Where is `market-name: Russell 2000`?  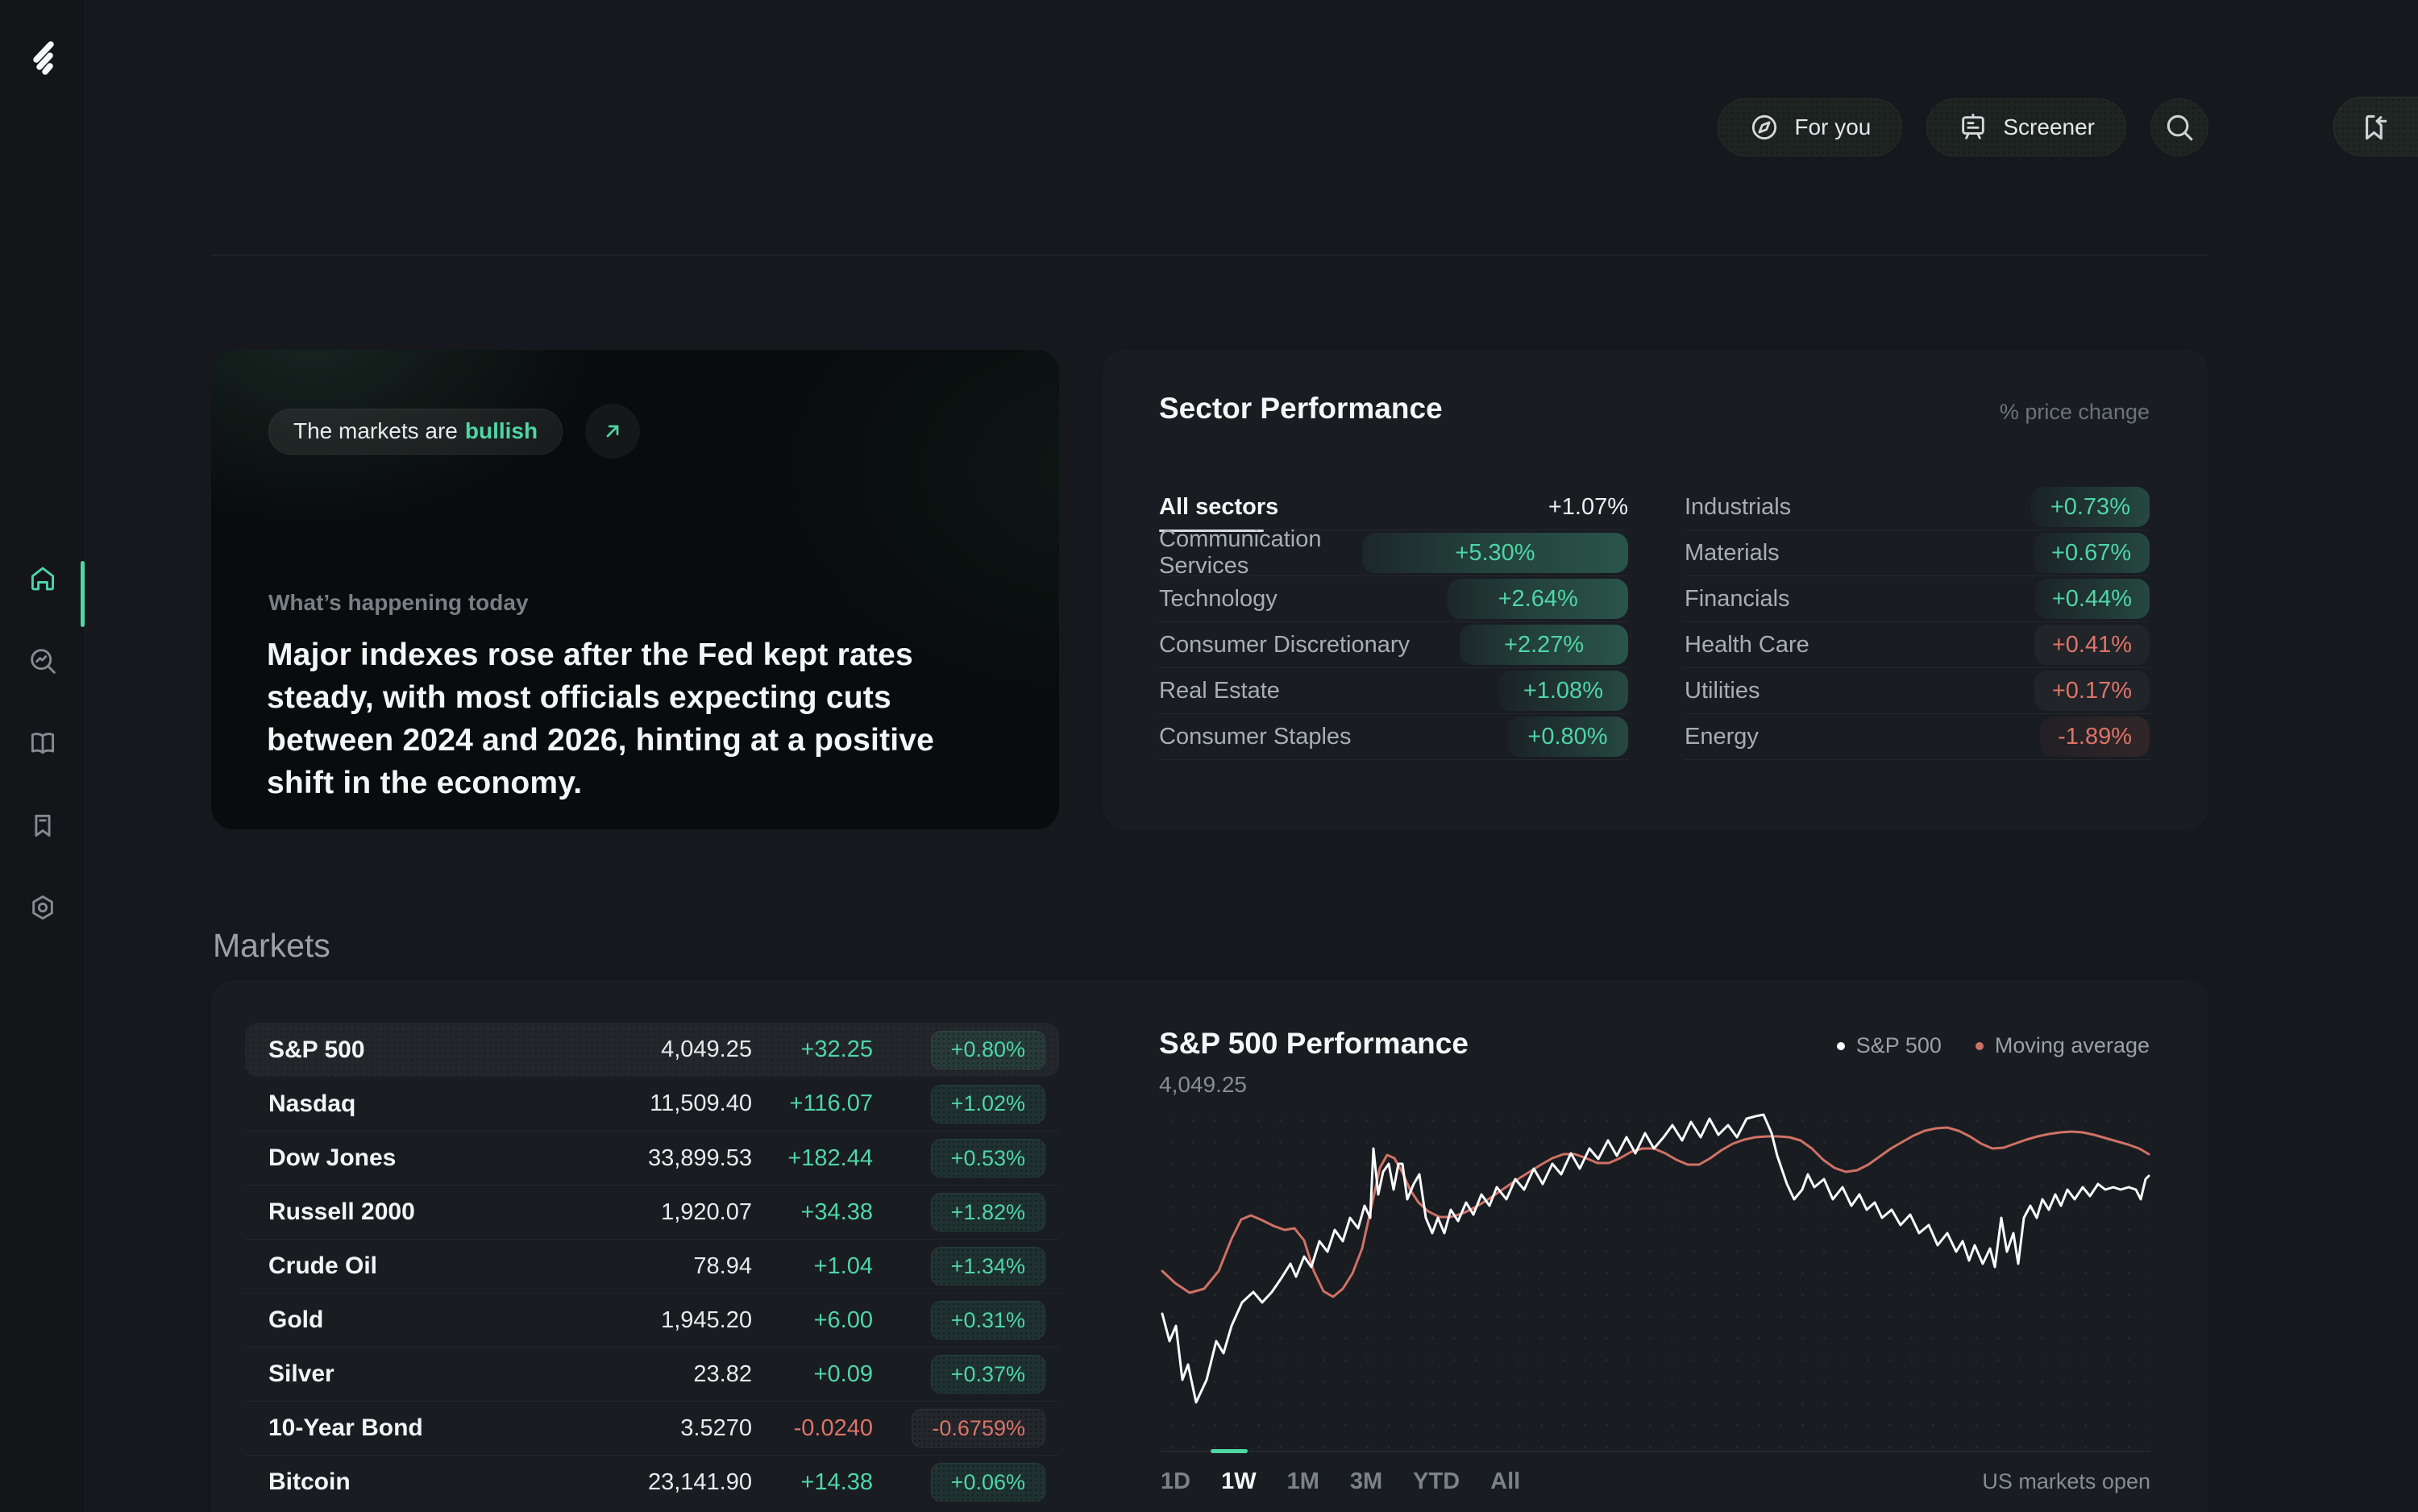 market-name: Russell 2000 is located at coordinates (341, 1211).